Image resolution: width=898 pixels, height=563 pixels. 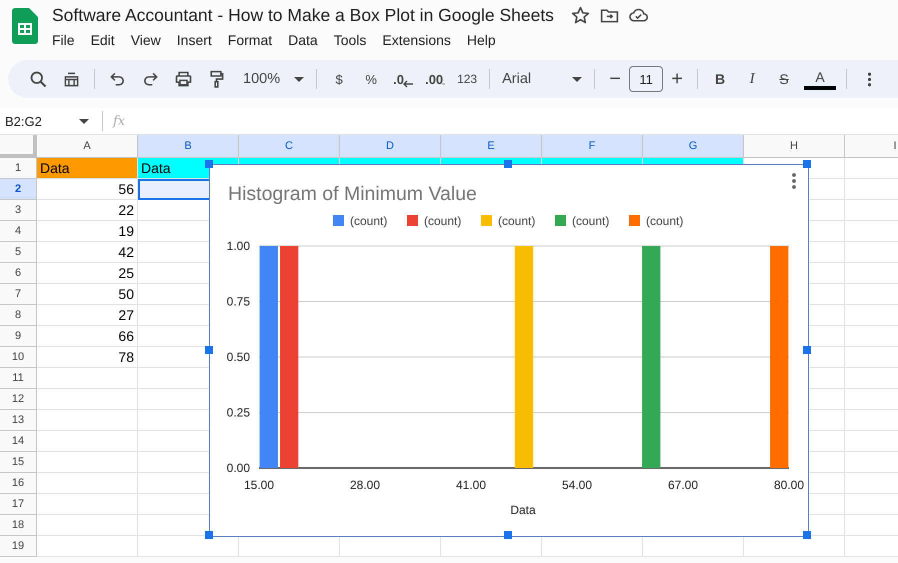 I want to click on row-header: 2, so click(x=18, y=189).